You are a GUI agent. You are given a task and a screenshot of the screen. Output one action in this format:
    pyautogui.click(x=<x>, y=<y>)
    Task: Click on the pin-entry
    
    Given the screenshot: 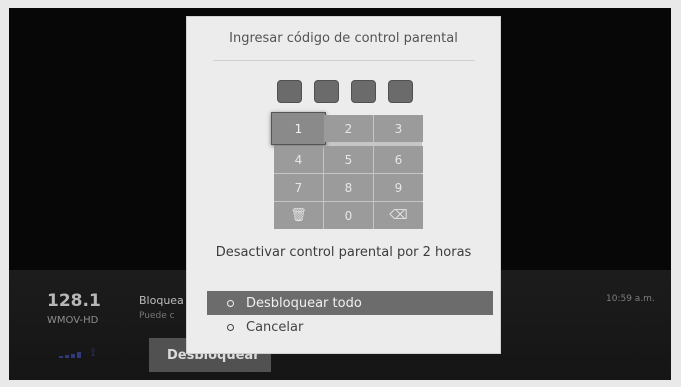 What is the action you would take?
    pyautogui.click(x=345, y=91)
    